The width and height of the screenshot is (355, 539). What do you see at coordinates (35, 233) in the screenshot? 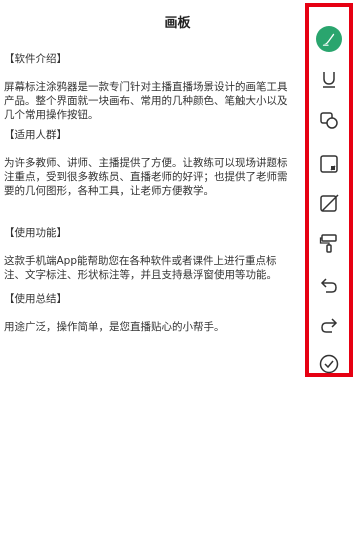
I see `section-heading: 【使用功能】` at bounding box center [35, 233].